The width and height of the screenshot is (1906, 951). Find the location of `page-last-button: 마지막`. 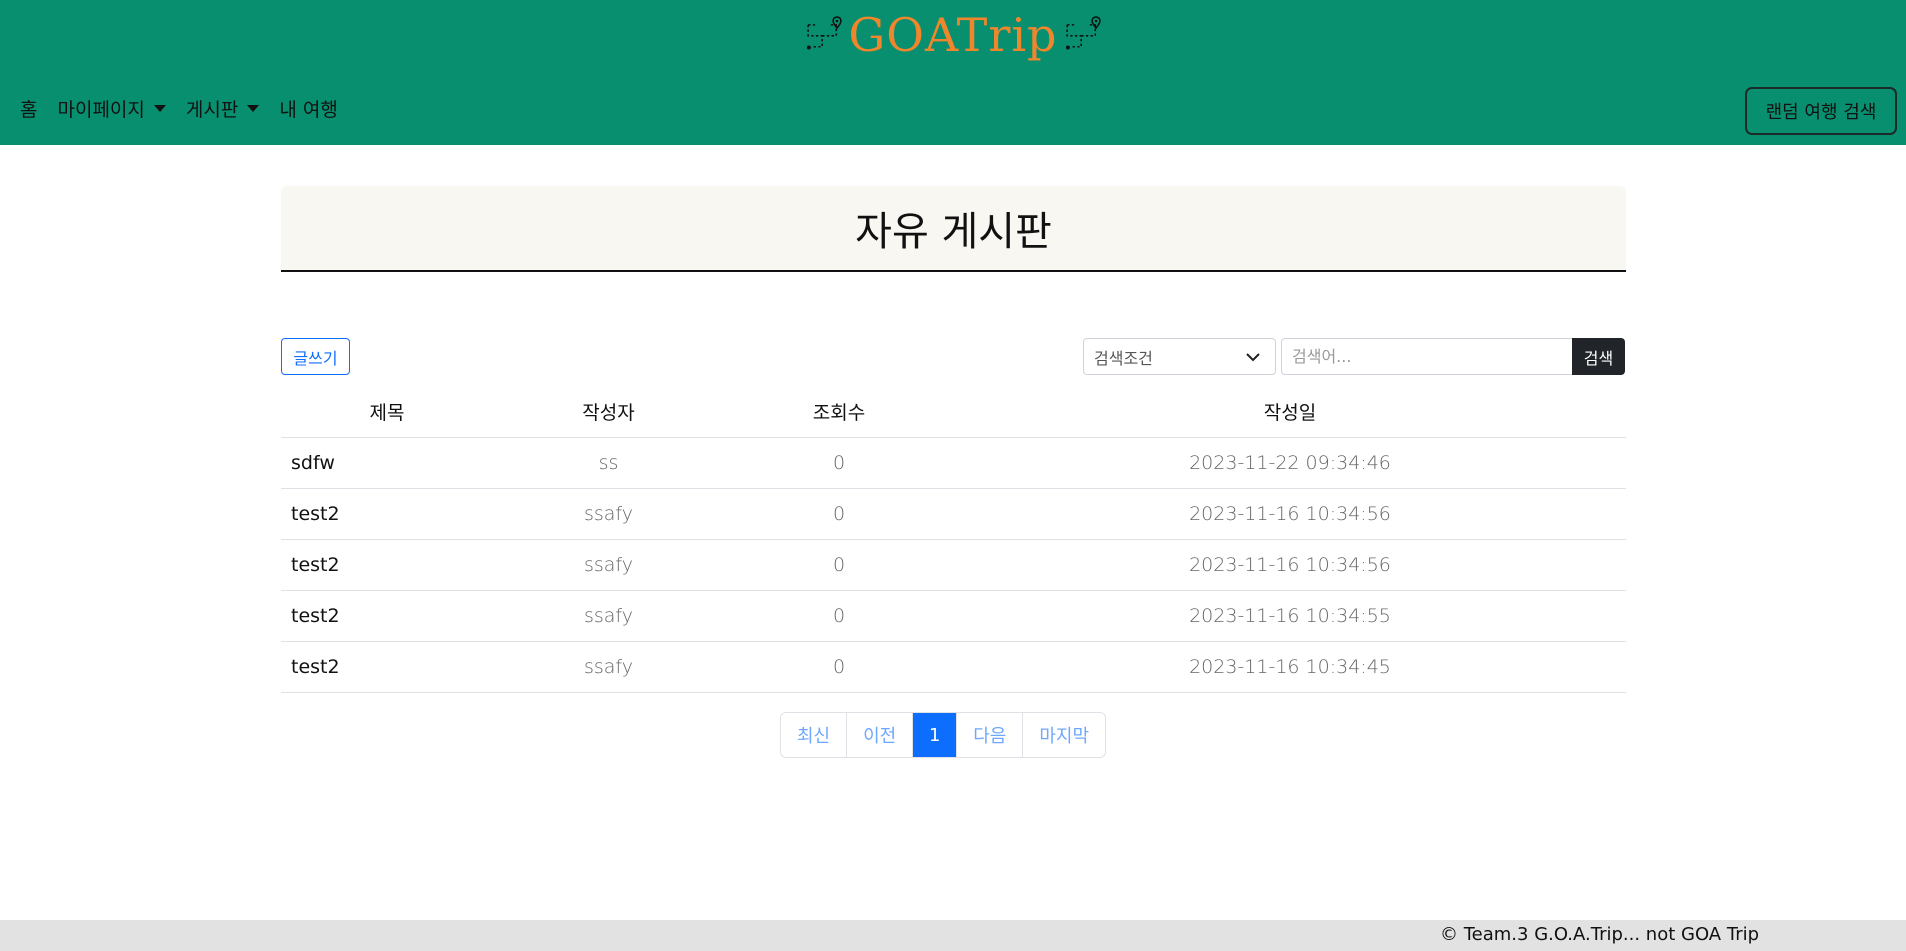

page-last-button: 마지막 is located at coordinates (1064, 735).